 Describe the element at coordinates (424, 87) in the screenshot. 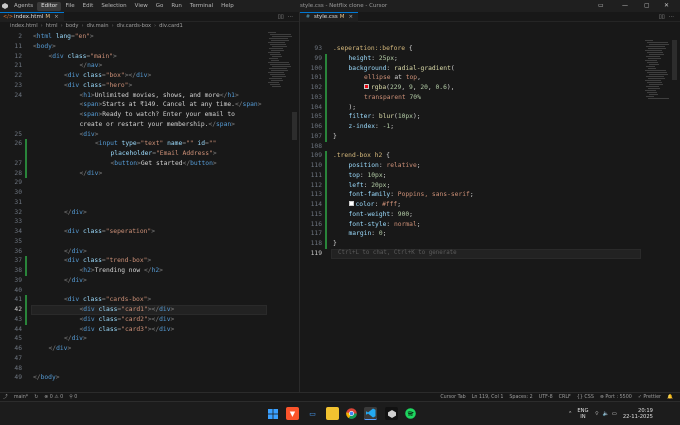

I see `code-token: 20` at that location.